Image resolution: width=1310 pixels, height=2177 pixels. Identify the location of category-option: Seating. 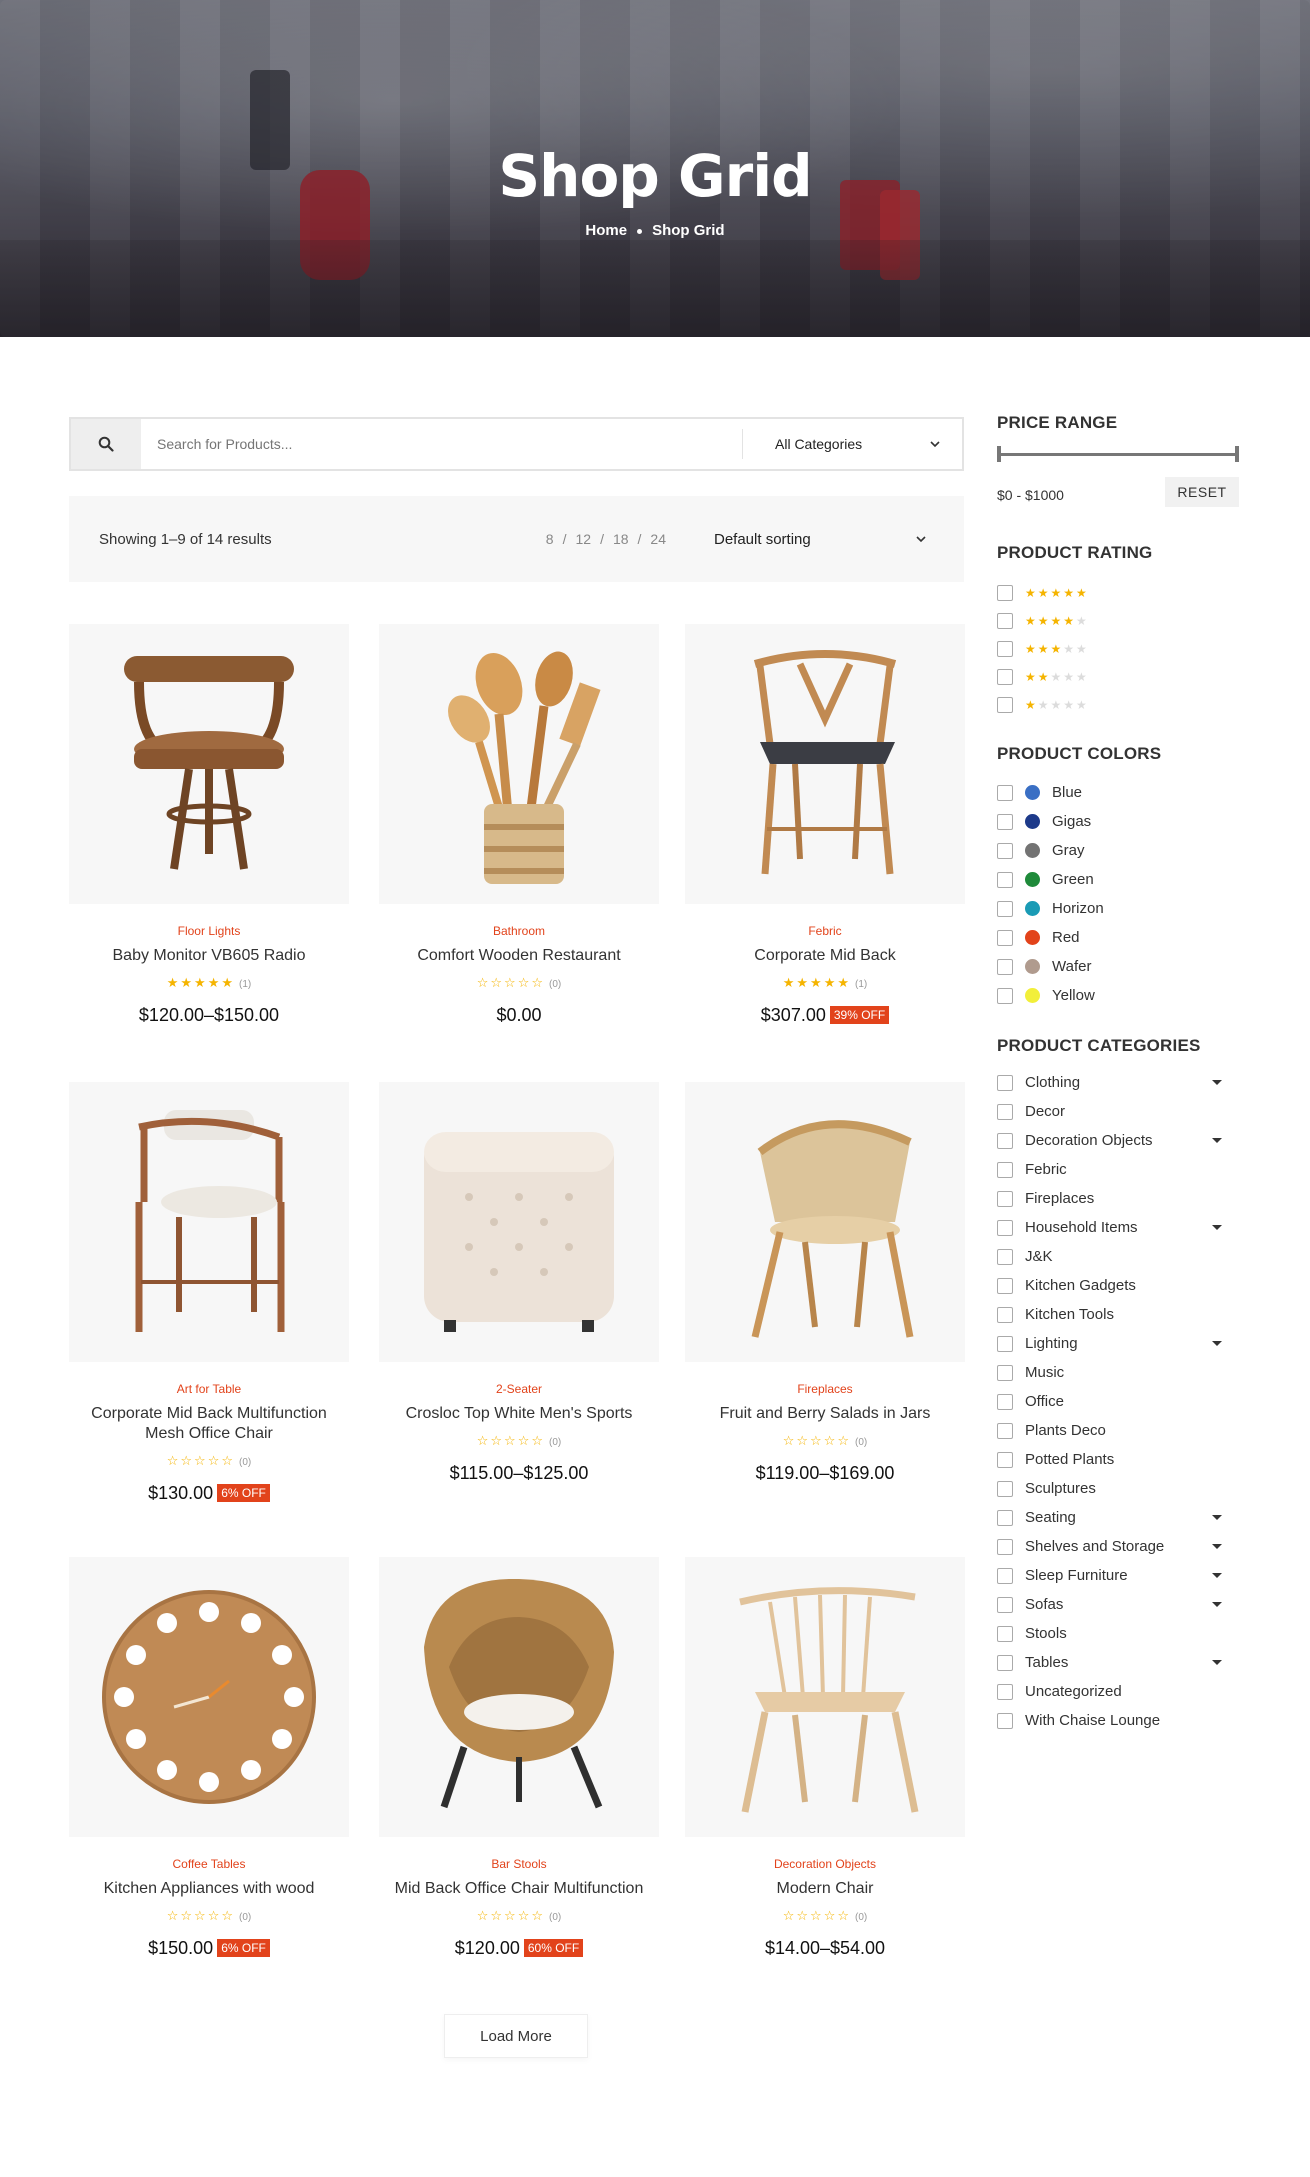
(1119, 1517).